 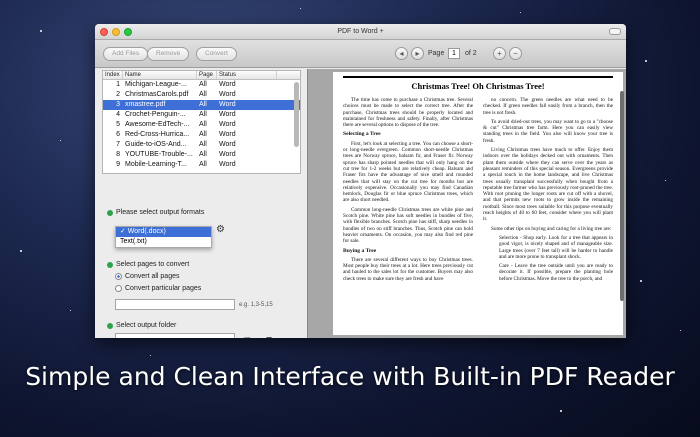 I want to click on title-bar: PDF to Word +, so click(x=360, y=32).